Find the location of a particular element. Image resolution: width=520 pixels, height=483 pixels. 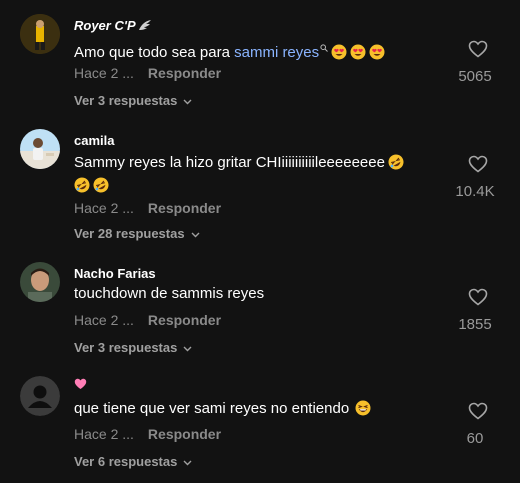

like-count: 5065 is located at coordinates (475, 76).